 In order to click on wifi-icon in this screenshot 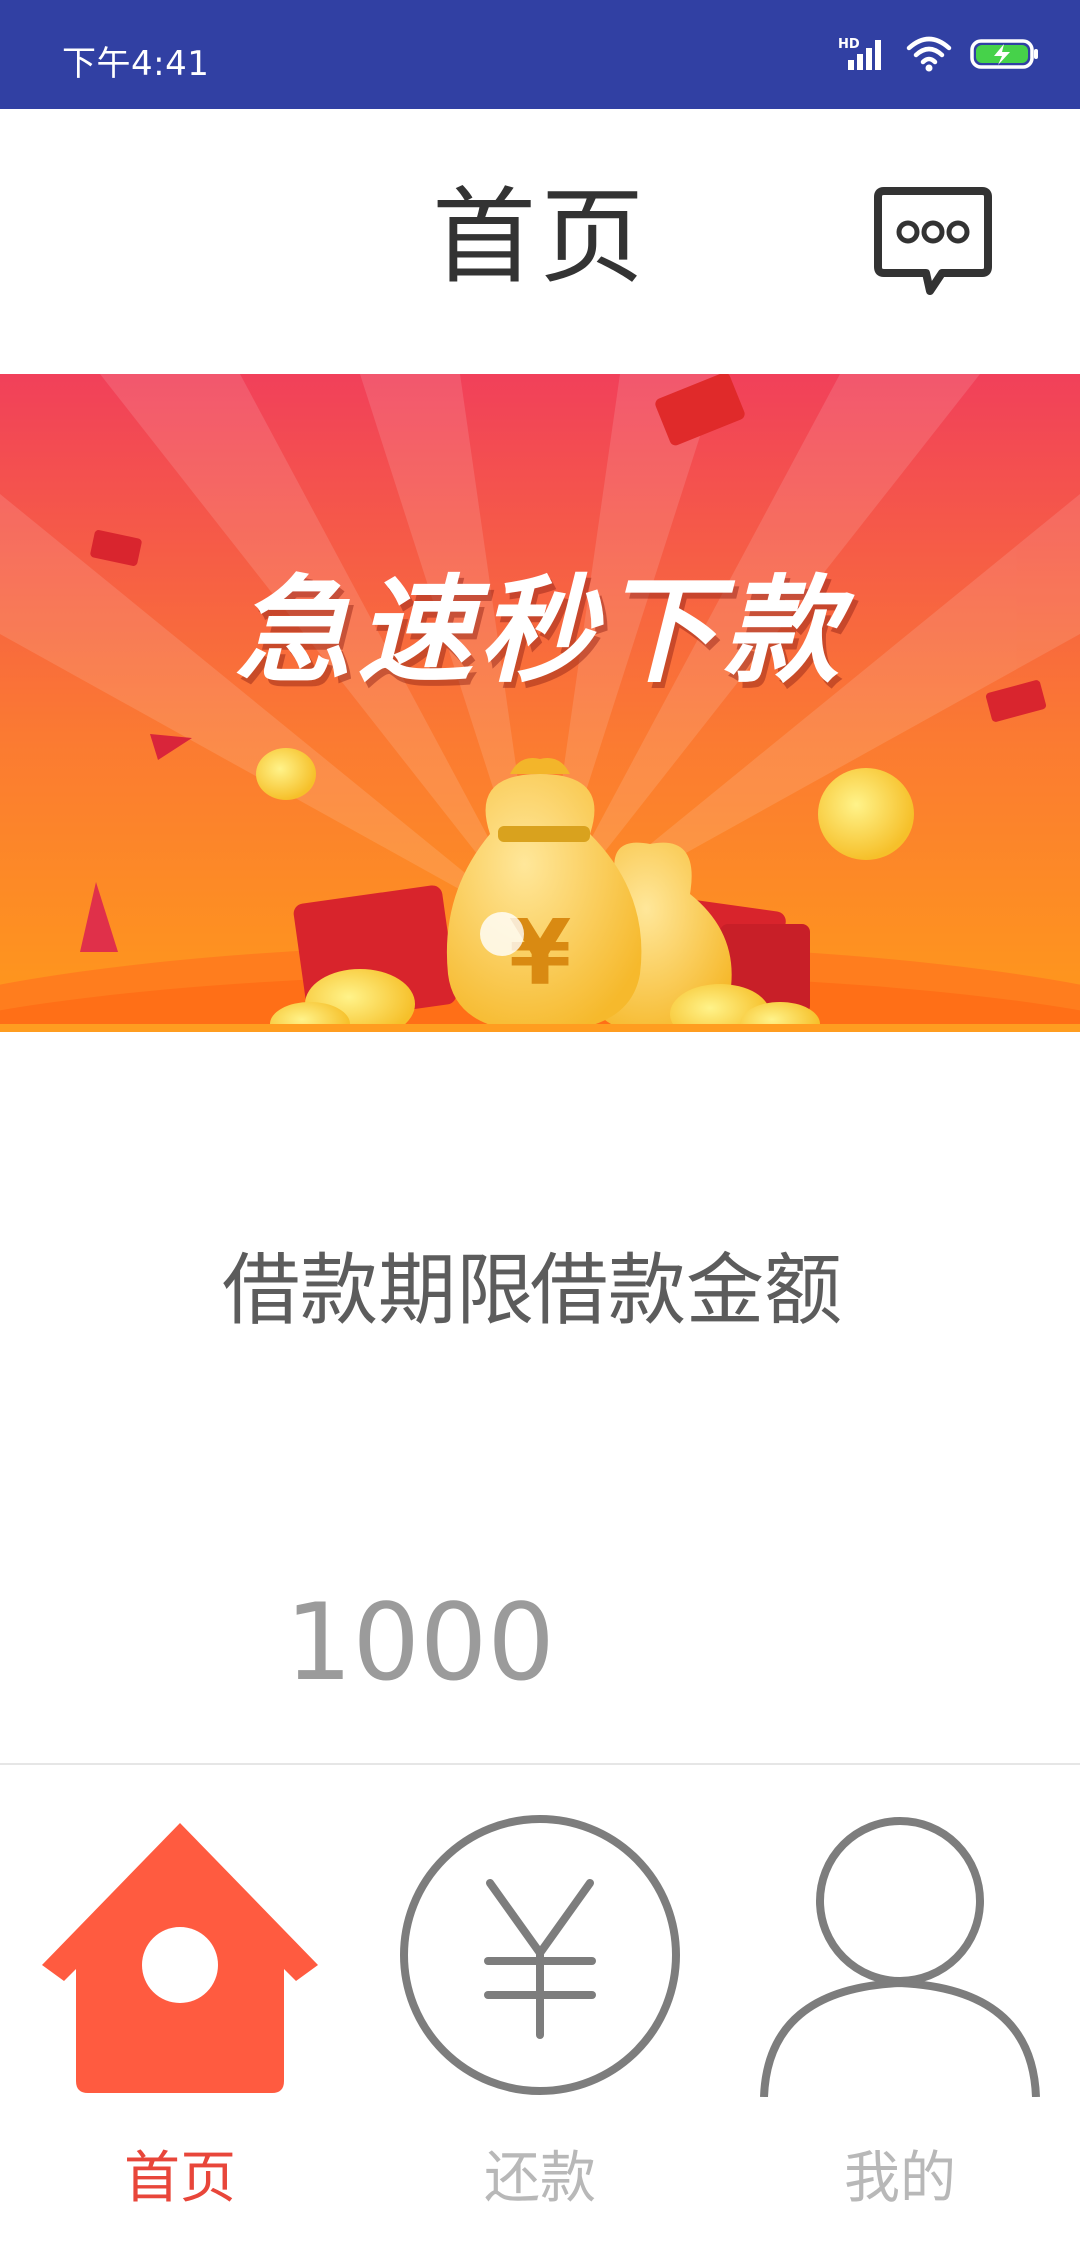, I will do `click(929, 54)`.